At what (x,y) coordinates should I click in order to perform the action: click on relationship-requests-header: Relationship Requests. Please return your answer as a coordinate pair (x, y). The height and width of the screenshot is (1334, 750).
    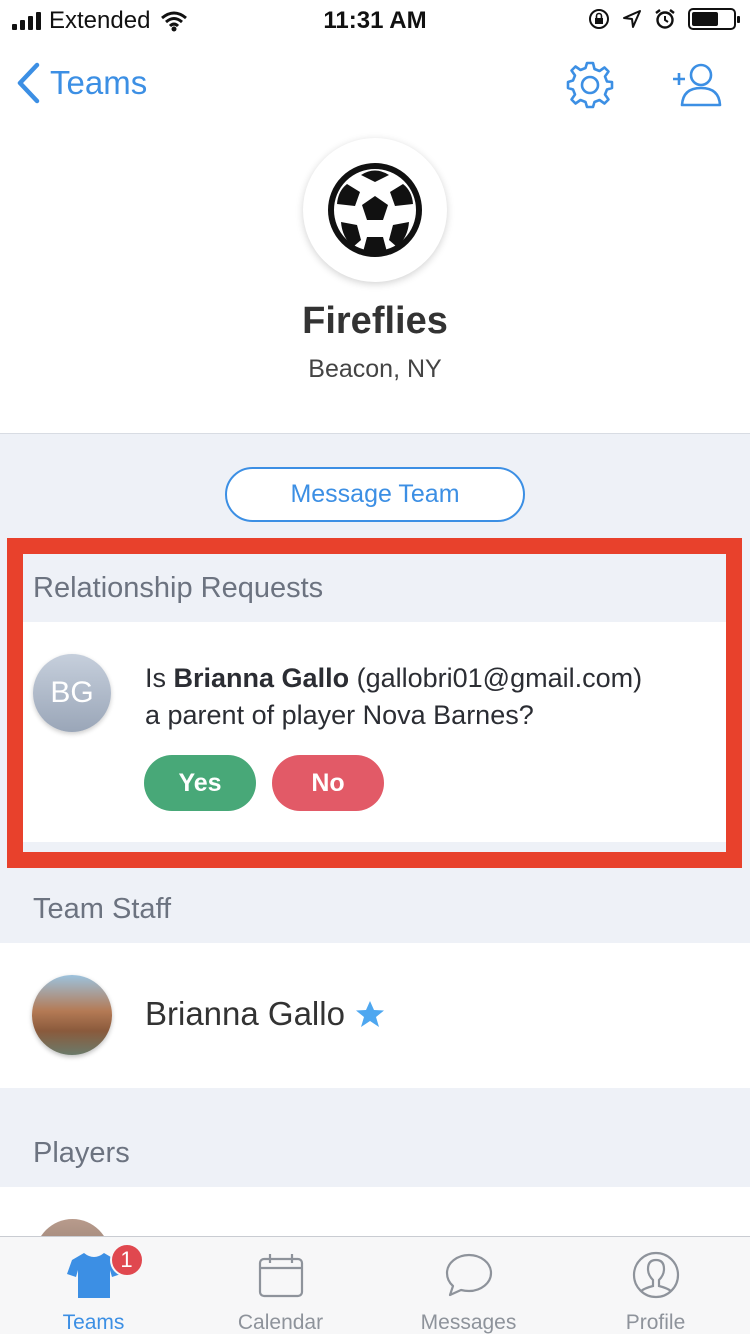
    Looking at the image, I should click on (178, 588).